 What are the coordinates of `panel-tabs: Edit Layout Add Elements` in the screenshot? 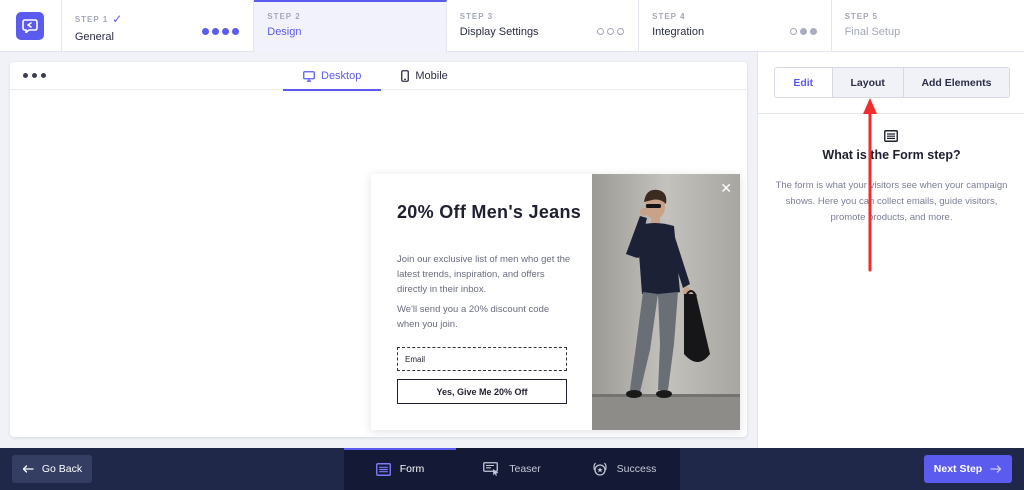 It's located at (892, 82).